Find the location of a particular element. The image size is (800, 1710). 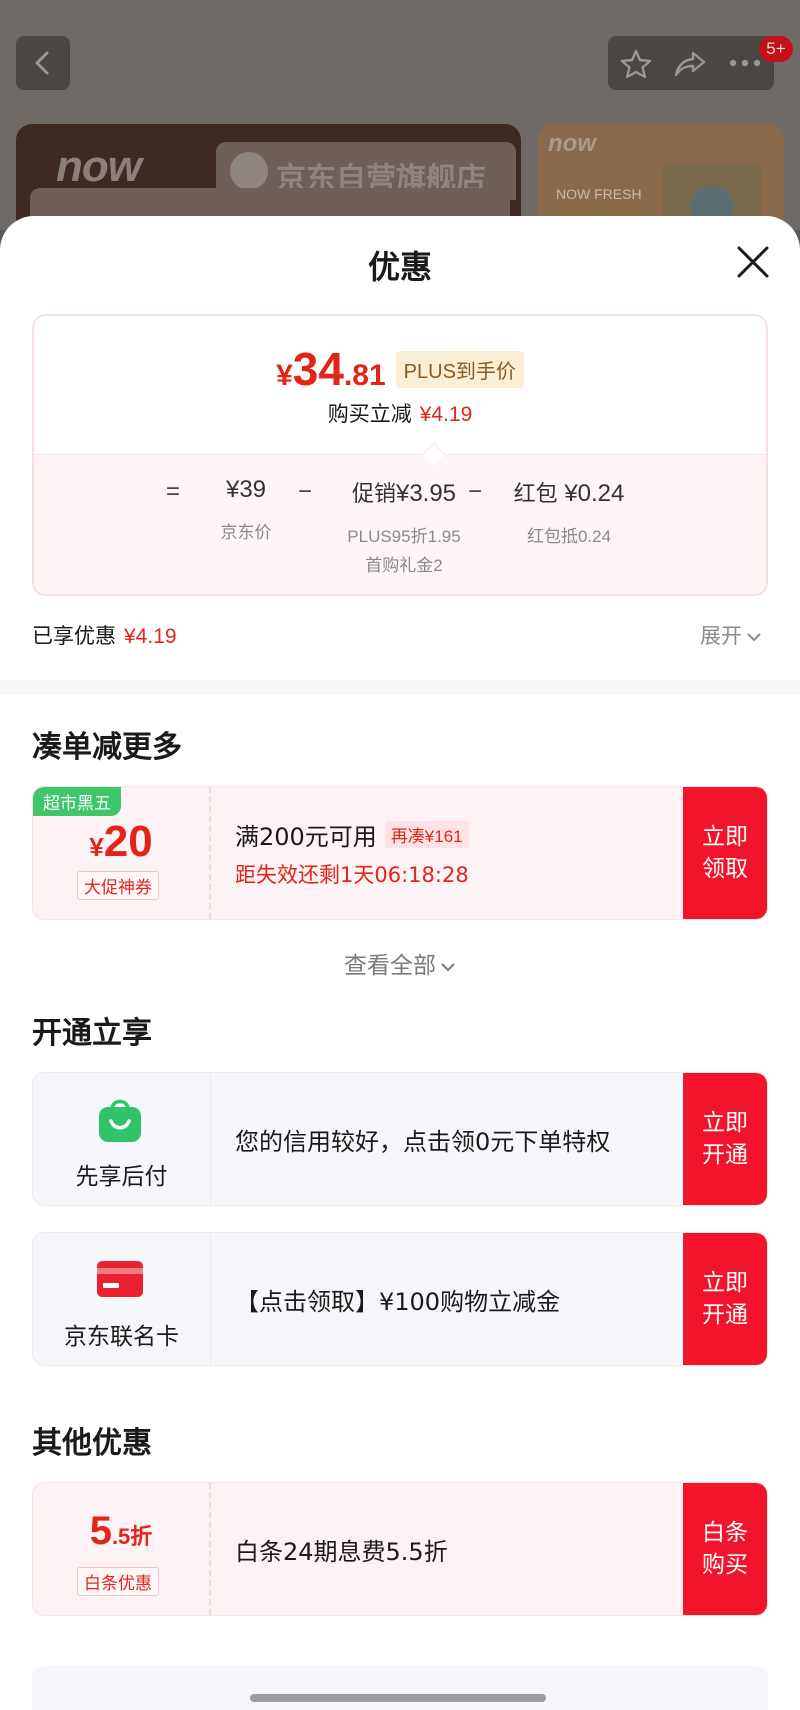

coupon-type-tag: 大促神券 is located at coordinates (118, 885).